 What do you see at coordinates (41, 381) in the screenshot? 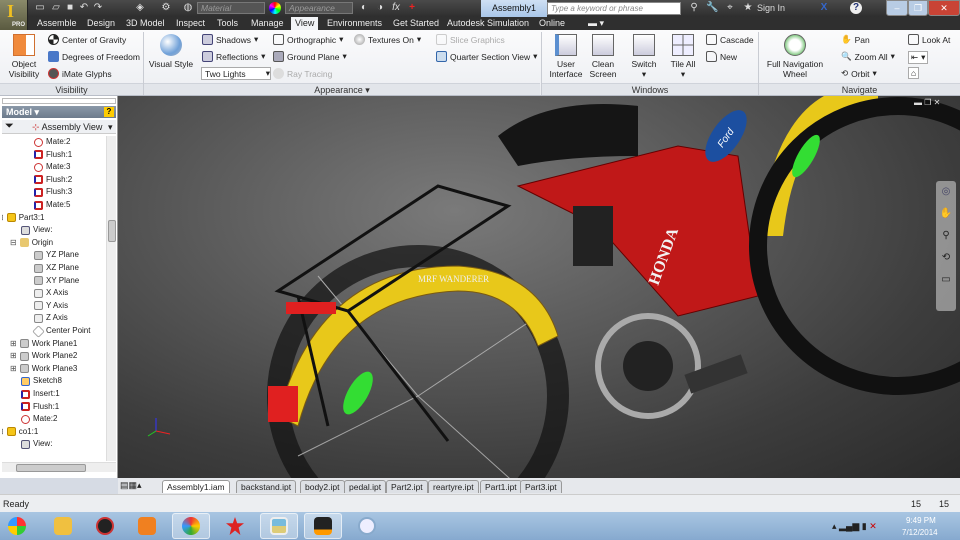
I see `tree-item: Sketch8` at bounding box center [41, 381].